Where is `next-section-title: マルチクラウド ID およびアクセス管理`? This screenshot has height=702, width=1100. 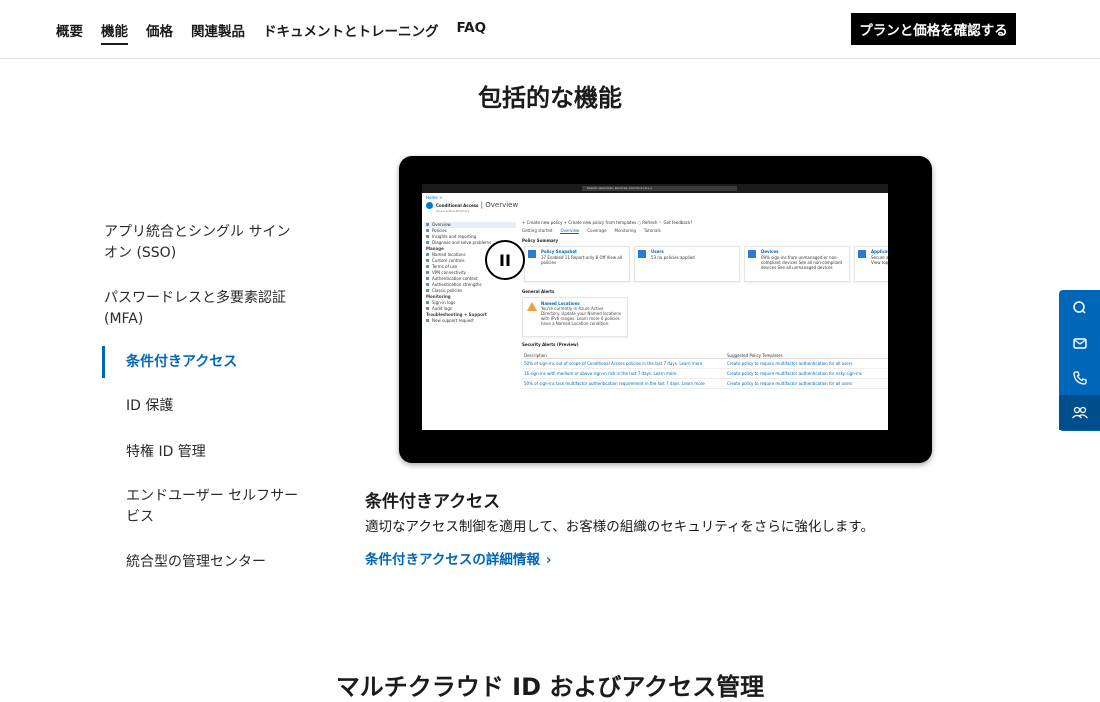 next-section-title: マルチクラウド ID およびアクセス管理 is located at coordinates (550, 687).